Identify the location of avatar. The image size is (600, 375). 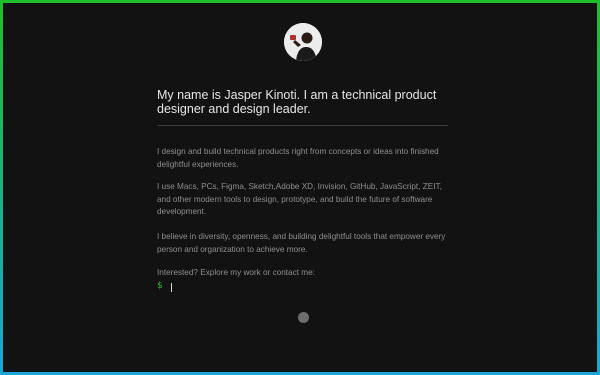
(303, 42).